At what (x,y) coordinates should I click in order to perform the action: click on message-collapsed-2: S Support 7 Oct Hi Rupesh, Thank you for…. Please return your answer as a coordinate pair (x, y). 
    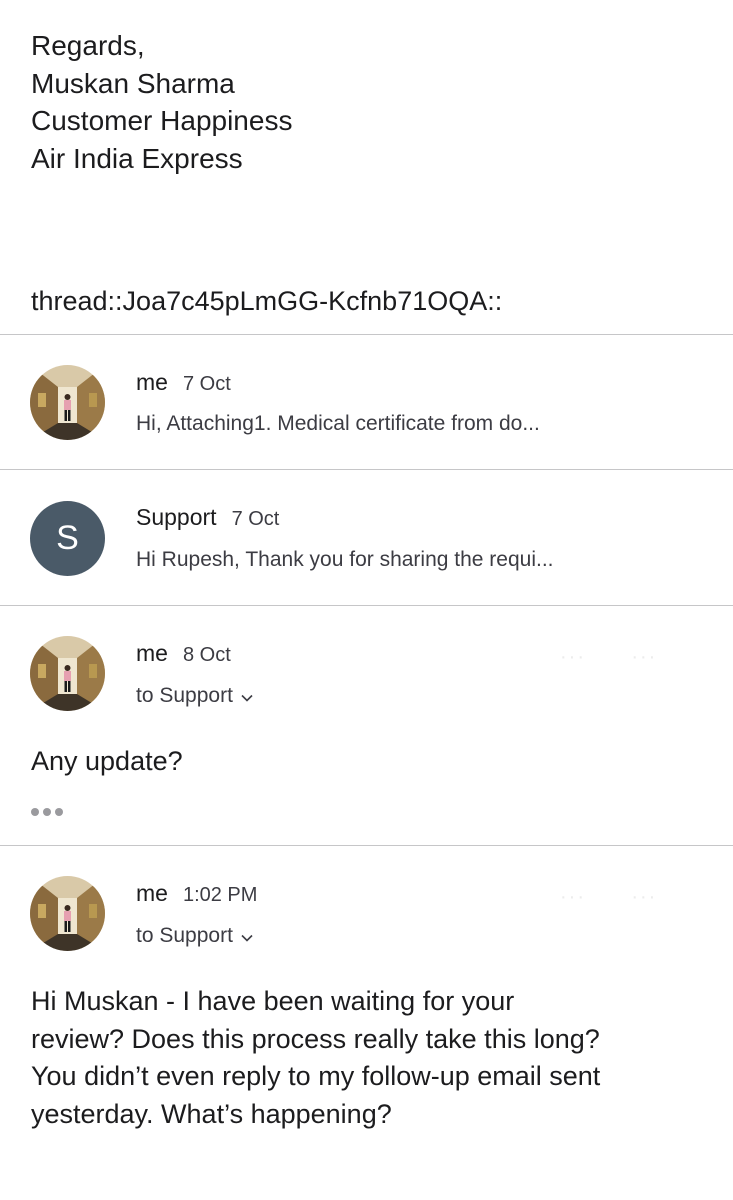
    Looking at the image, I should click on (366, 537).